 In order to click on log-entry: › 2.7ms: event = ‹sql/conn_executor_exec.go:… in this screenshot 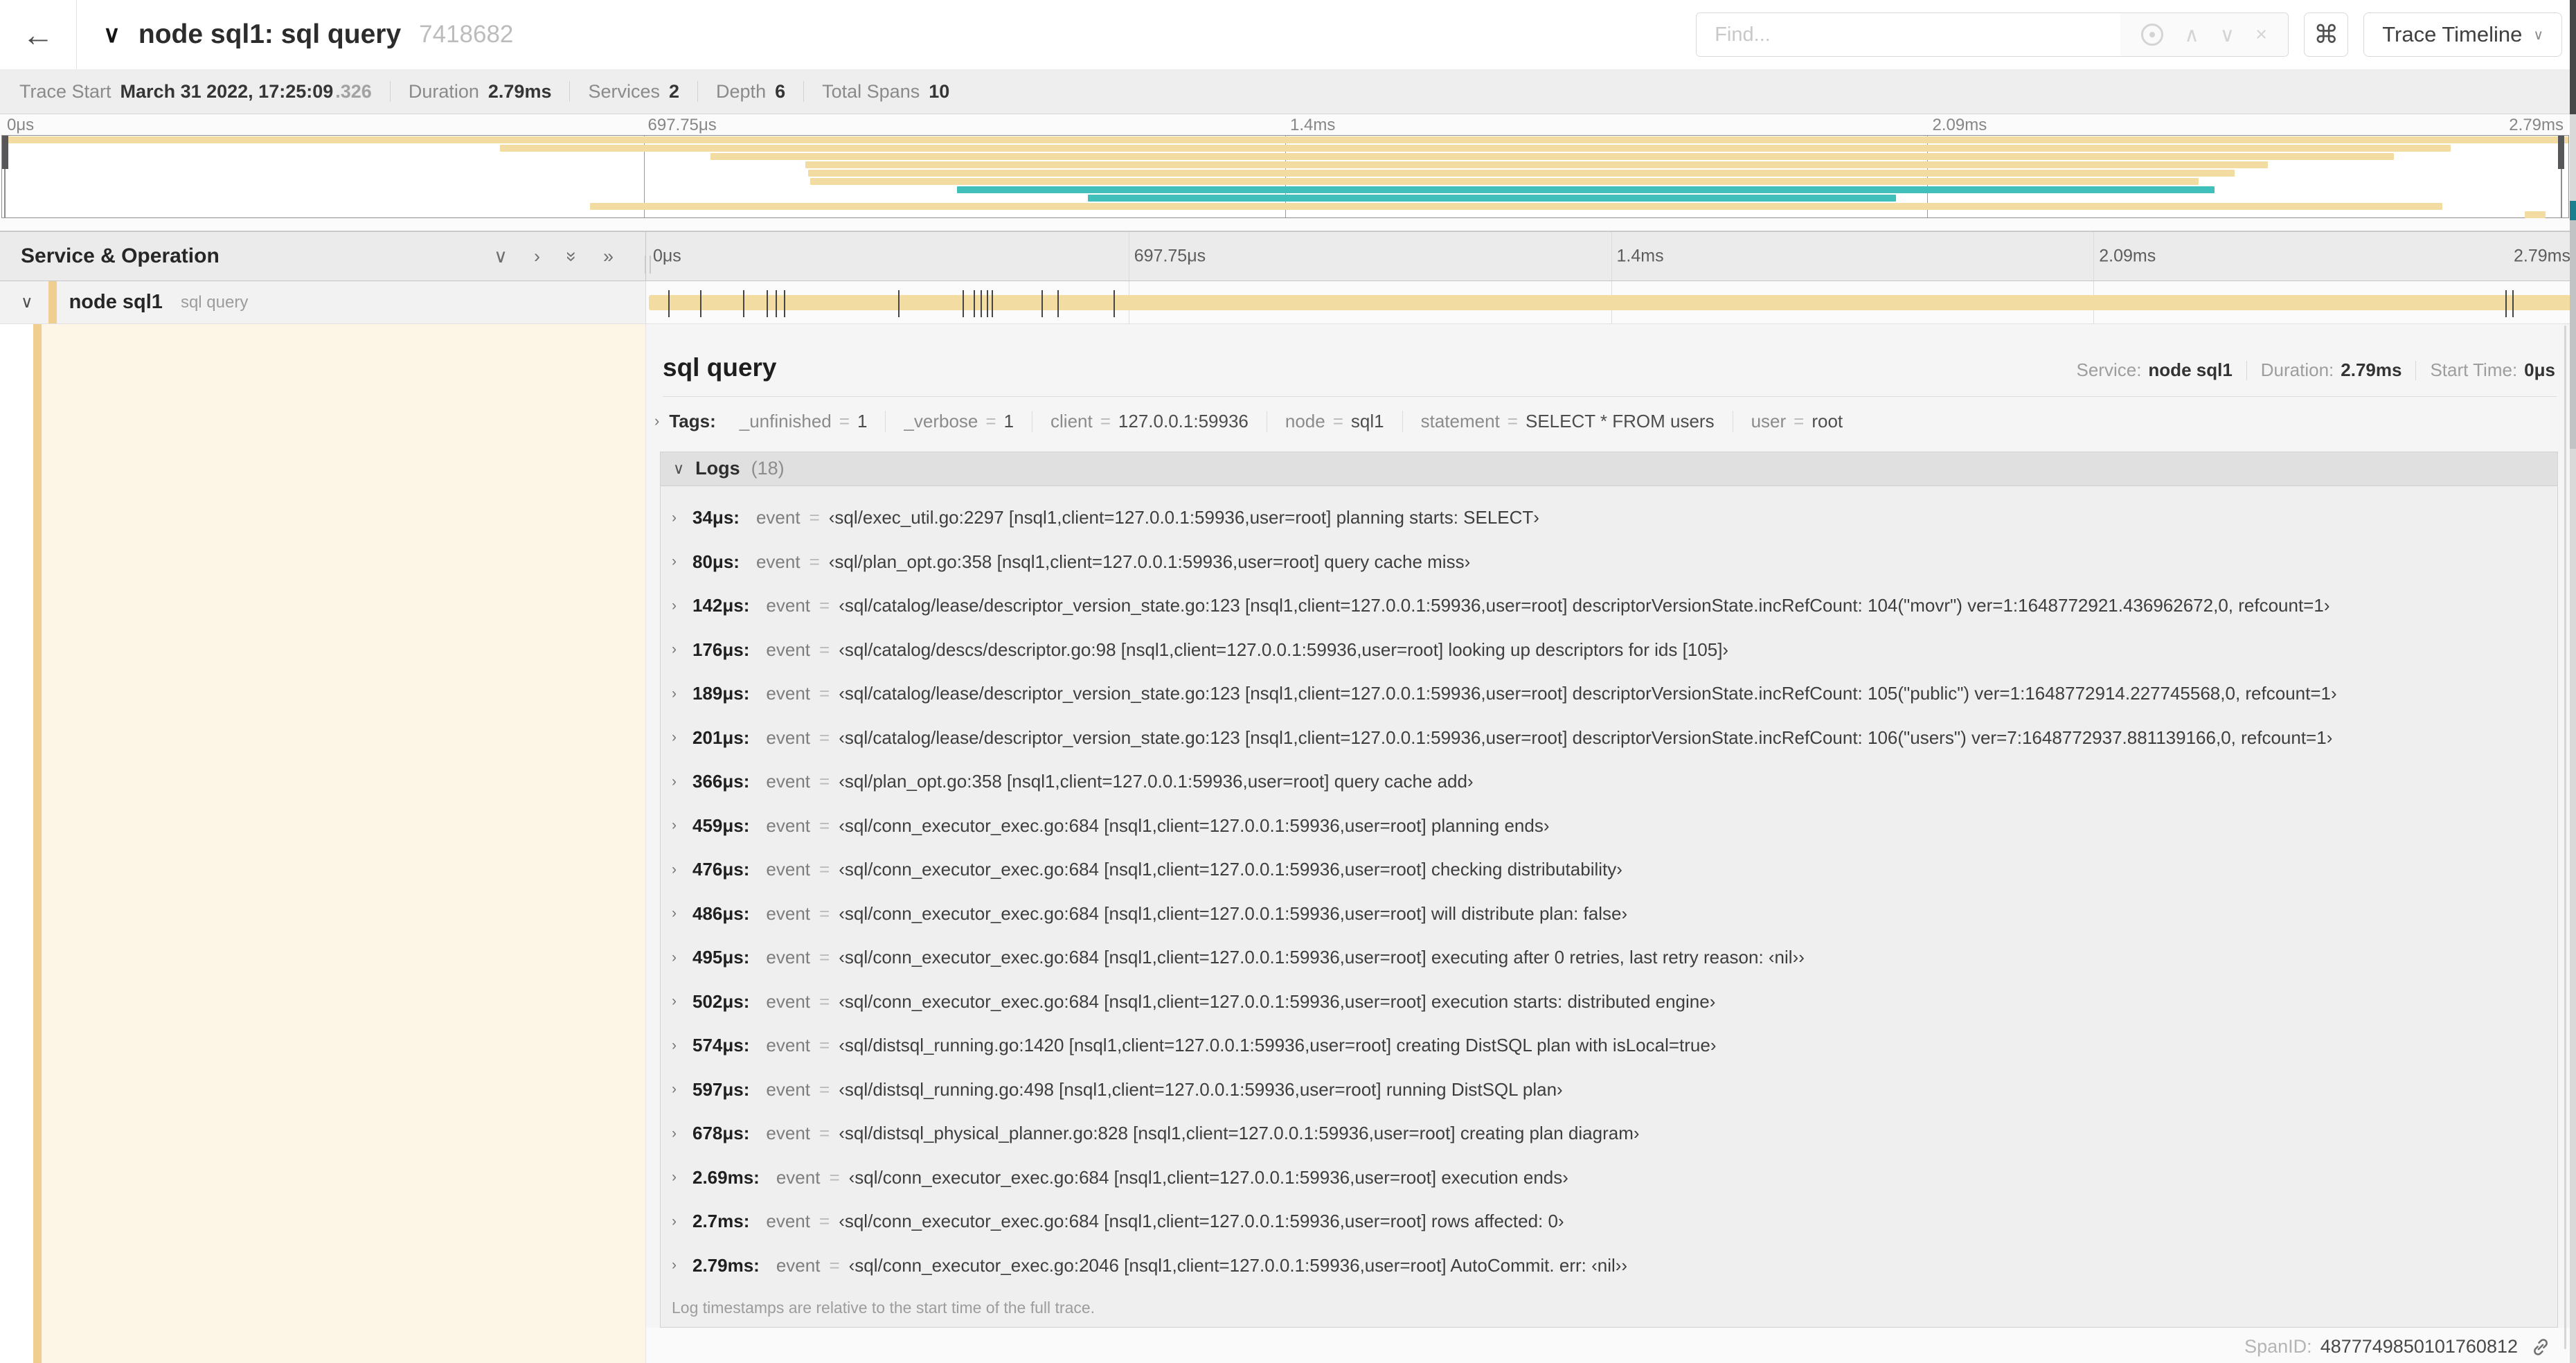, I will do `click(1609, 1222)`.